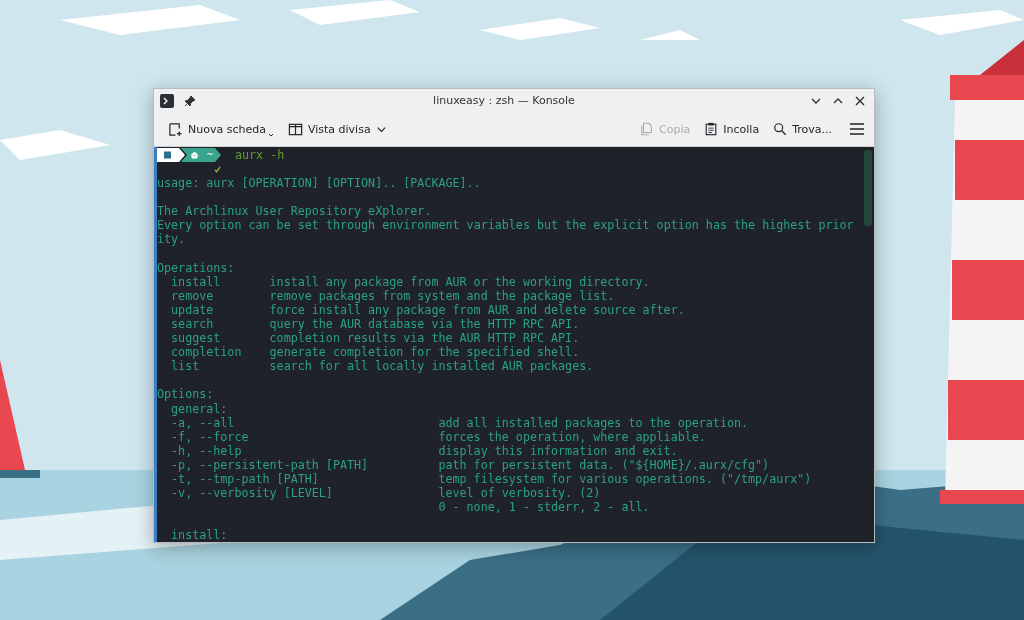 This screenshot has height=620, width=1024. I want to click on new-tab-icon, so click(175, 129).